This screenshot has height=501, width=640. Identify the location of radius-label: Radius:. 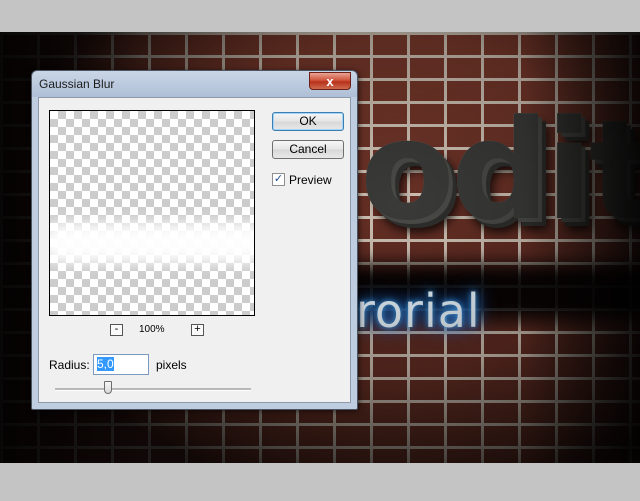
(69, 365).